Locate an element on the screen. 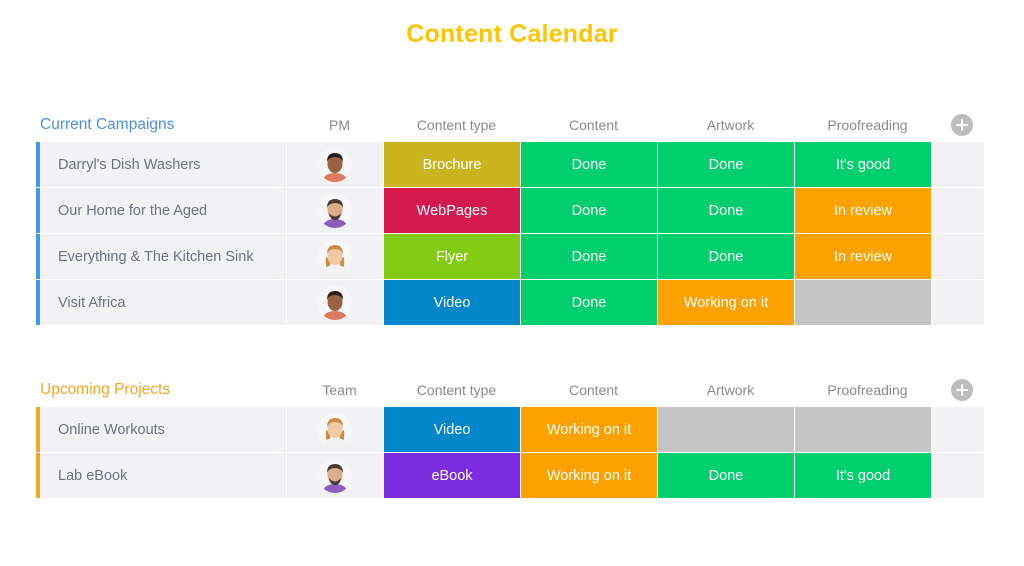 The image size is (1024, 566). content-type-cell: eBook is located at coordinates (452, 475).